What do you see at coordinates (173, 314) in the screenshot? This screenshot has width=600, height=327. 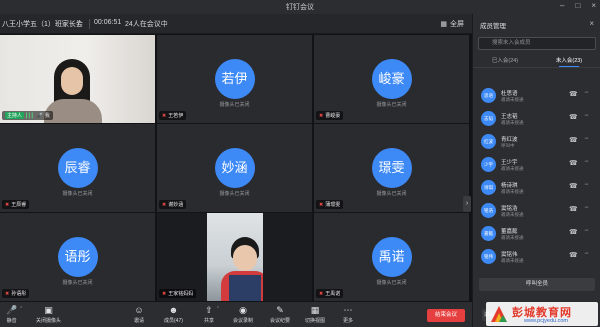 I see `members-button: ☻ 成员(47)` at bounding box center [173, 314].